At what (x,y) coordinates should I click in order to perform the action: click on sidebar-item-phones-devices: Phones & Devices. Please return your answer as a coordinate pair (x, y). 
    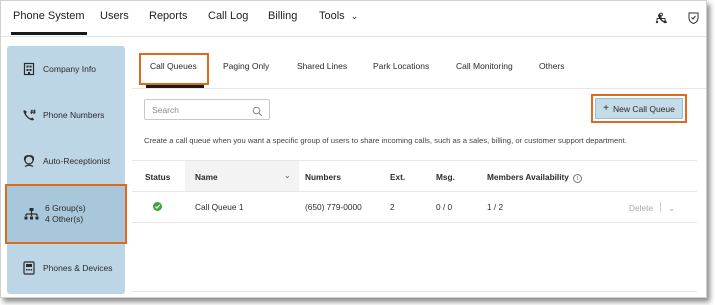
    Looking at the image, I should click on (66, 268).